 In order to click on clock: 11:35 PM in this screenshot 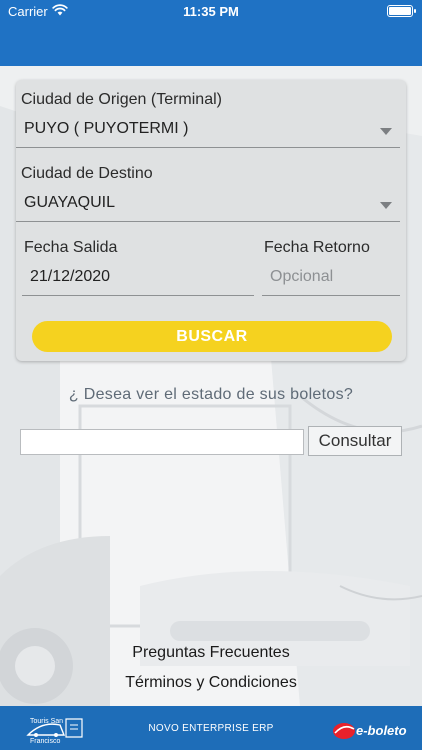, I will do `click(211, 11)`.